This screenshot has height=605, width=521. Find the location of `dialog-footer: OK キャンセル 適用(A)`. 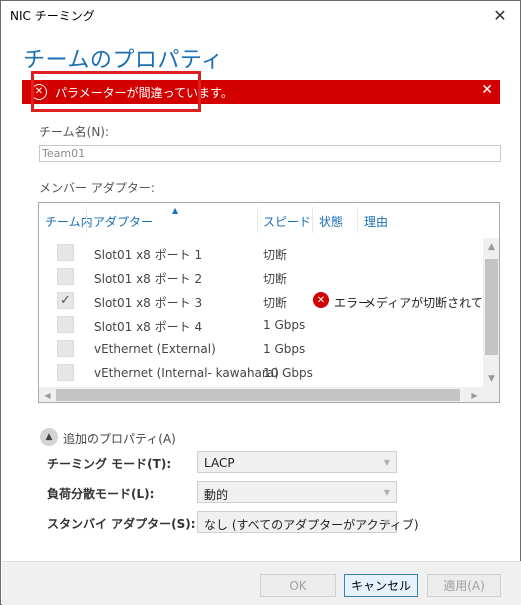

dialog-footer: OK キャンセル 適用(A) is located at coordinates (261, 583).